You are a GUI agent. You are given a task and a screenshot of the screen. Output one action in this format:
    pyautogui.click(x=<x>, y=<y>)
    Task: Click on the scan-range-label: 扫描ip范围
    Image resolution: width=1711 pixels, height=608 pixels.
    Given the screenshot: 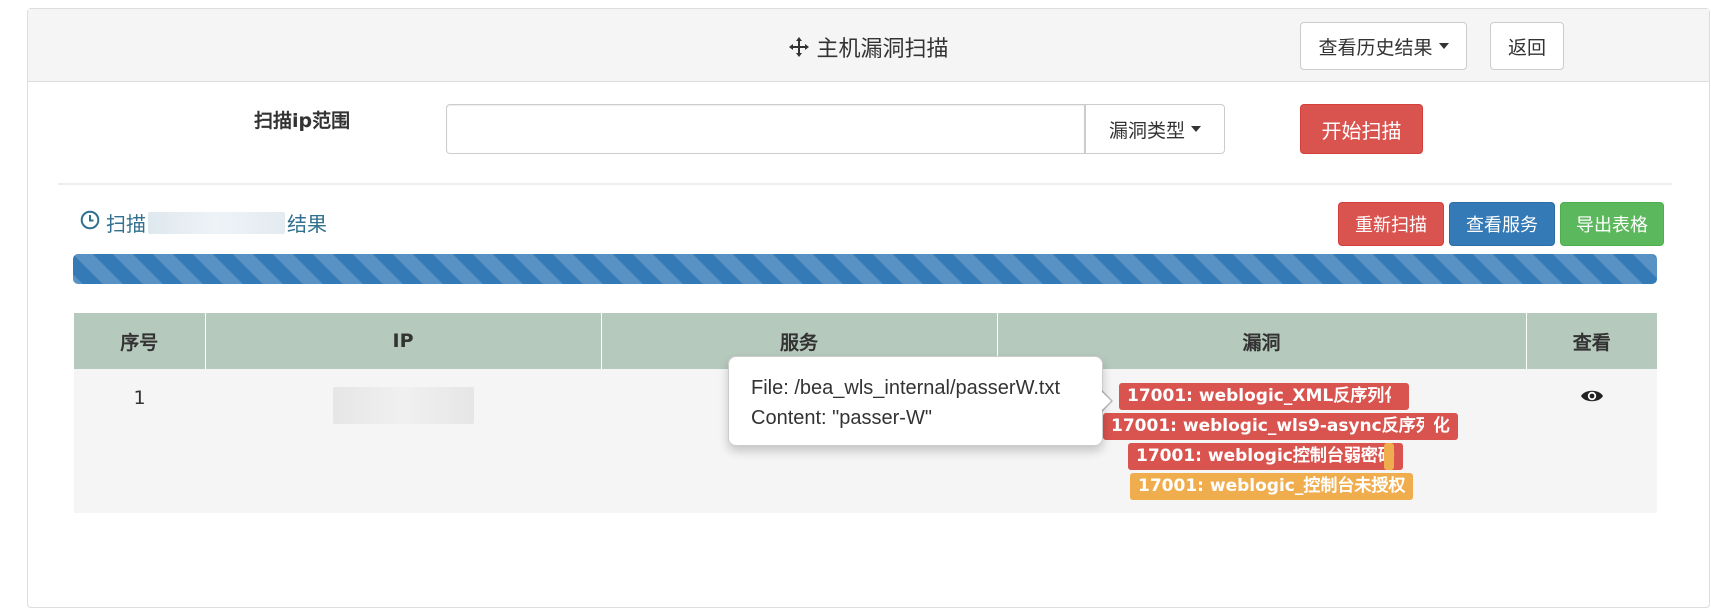 What is the action you would take?
    pyautogui.click(x=302, y=121)
    